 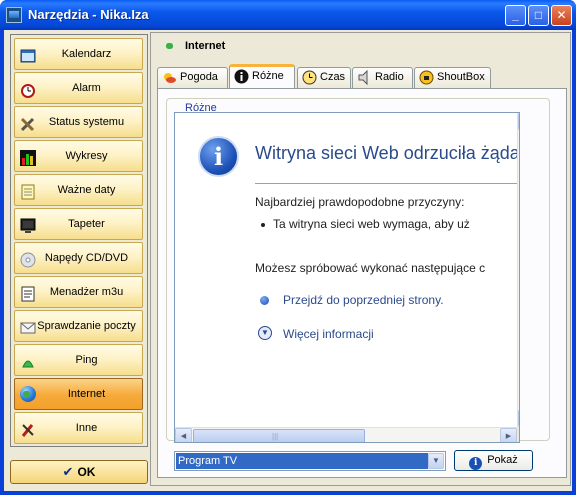 What do you see at coordinates (28, 54) in the screenshot?
I see `calendar-icon` at bounding box center [28, 54].